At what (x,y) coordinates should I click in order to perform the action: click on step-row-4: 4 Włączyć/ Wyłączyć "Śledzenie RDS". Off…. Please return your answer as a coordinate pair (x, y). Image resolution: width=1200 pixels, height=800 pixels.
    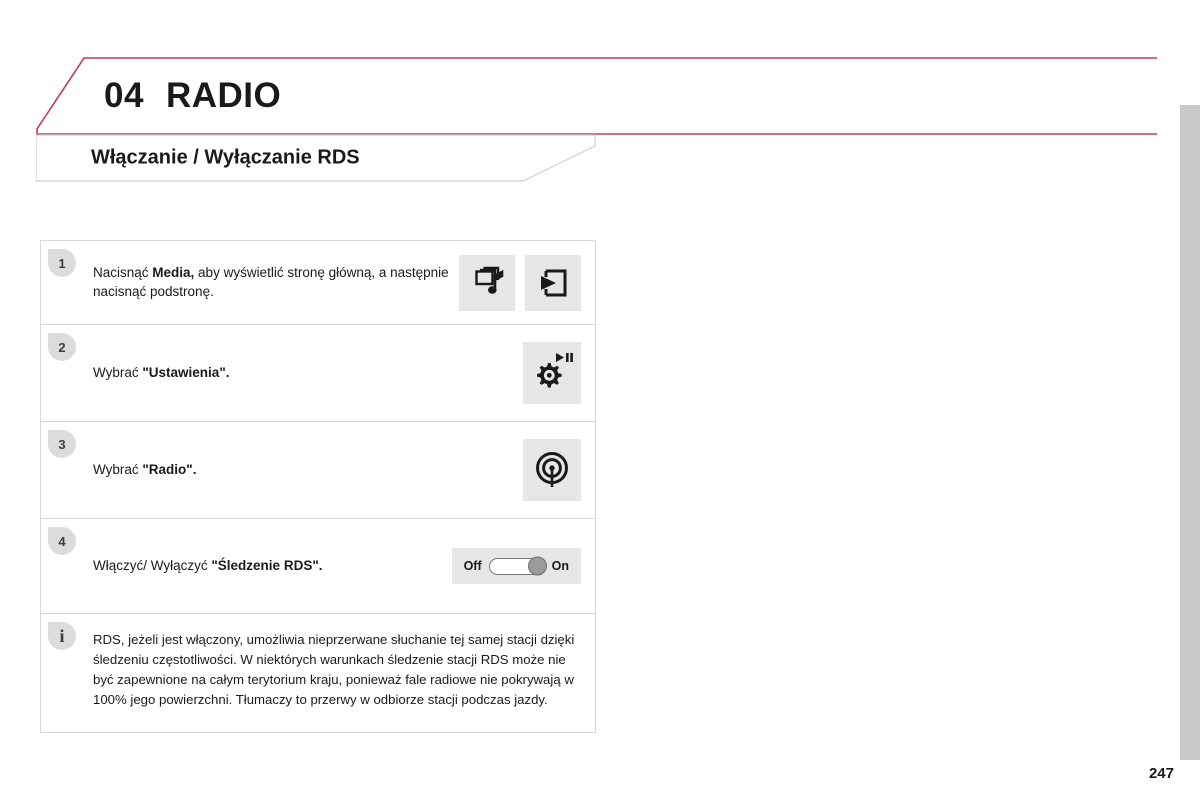
    Looking at the image, I should click on (318, 566).